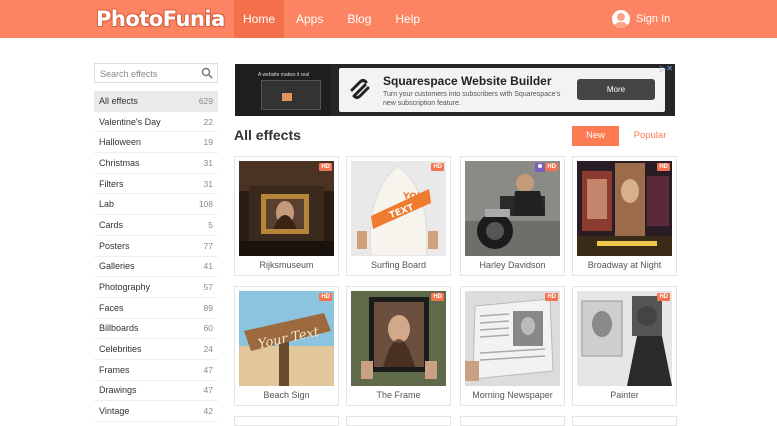 The height and width of the screenshot is (426, 777). I want to click on ad-left-panel: A website makes it real, so click(282, 90).